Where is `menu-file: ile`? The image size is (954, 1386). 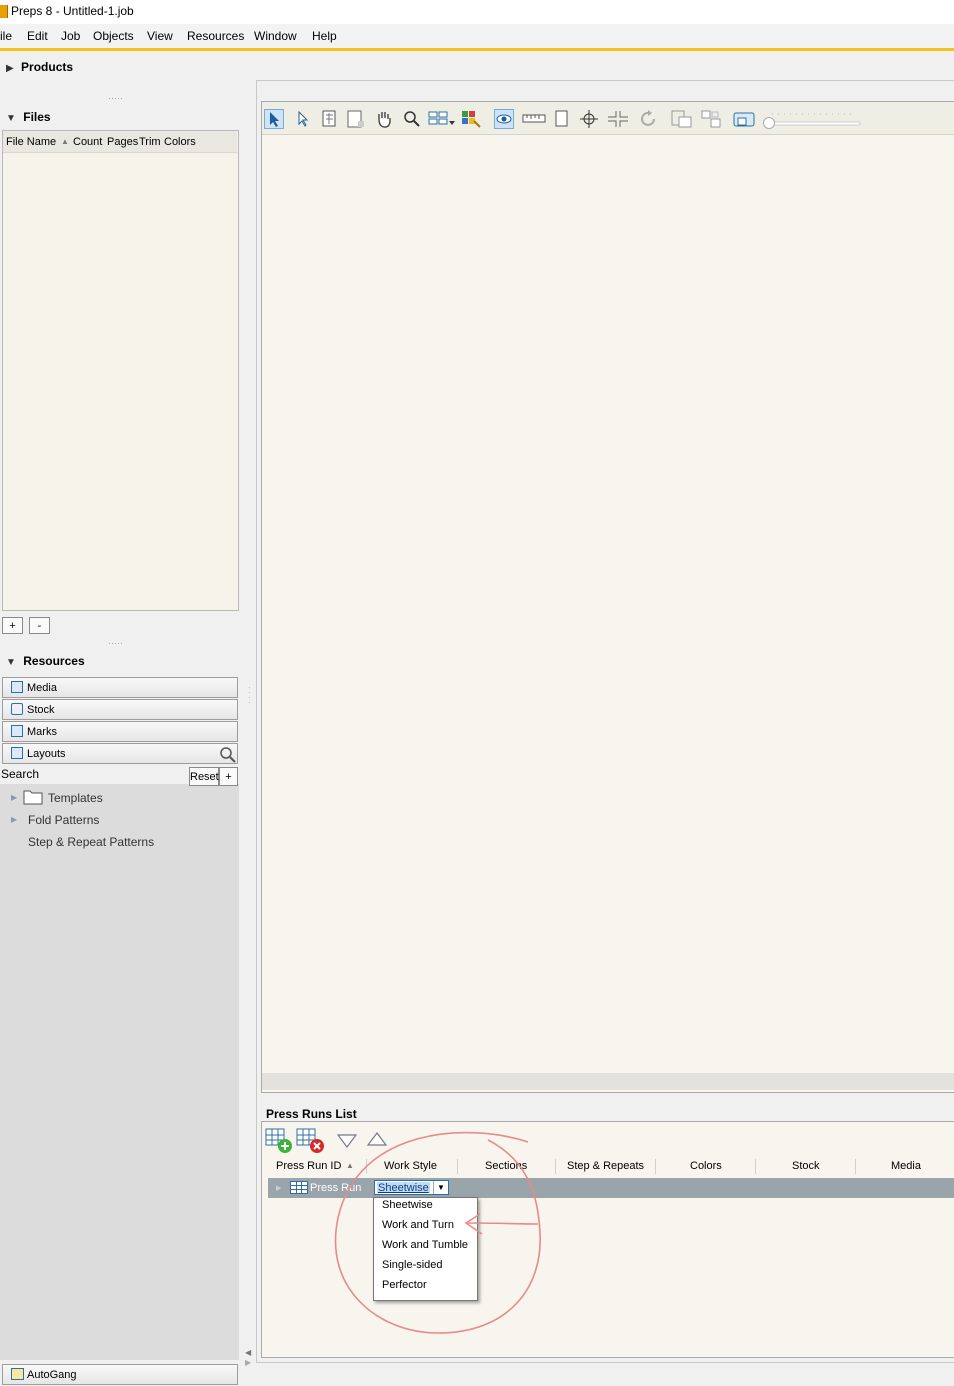 menu-file: ile is located at coordinates (6, 36).